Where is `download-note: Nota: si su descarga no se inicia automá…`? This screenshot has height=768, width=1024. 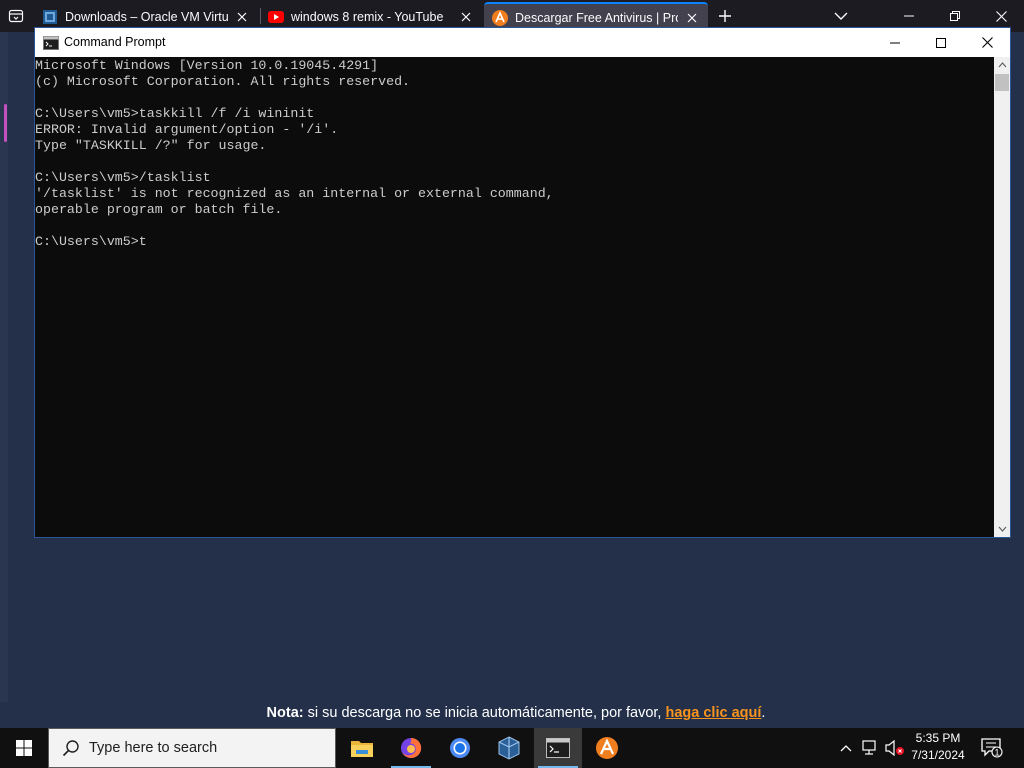 download-note: Nota: si su descarga no se inicia automá… is located at coordinates (516, 714).